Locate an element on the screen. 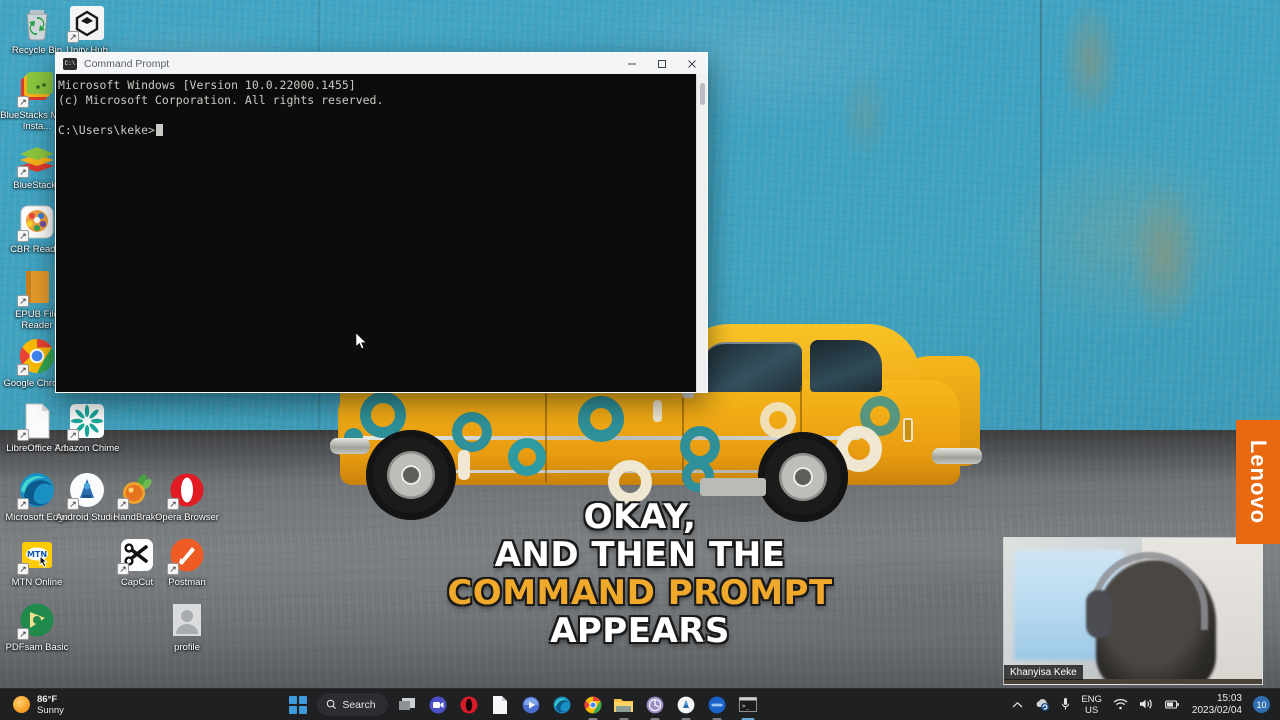 The height and width of the screenshot is (720, 1280). minimize-button is located at coordinates (632, 63).